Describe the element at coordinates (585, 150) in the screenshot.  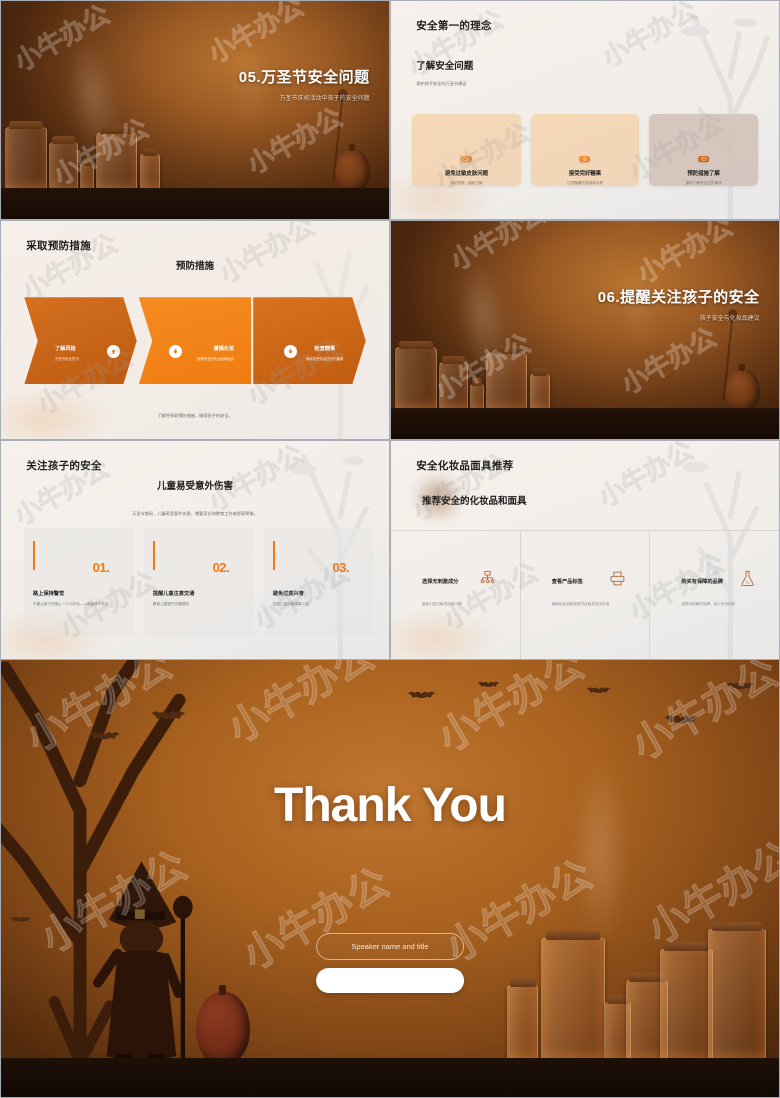
I see `info-card: 接受完好糖果 注意糖果的质量和对策` at that location.